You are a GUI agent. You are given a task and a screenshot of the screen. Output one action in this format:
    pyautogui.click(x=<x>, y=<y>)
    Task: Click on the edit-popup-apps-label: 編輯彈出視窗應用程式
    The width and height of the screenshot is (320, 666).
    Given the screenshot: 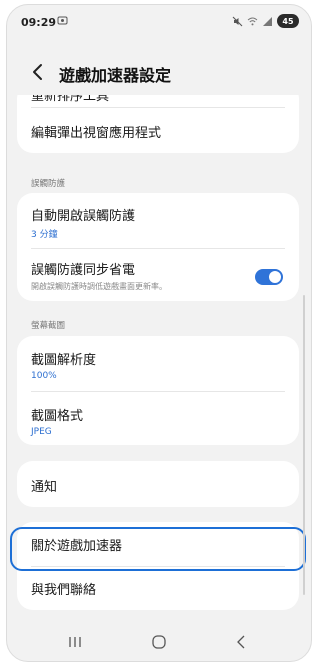 What is the action you would take?
    pyautogui.click(x=96, y=133)
    